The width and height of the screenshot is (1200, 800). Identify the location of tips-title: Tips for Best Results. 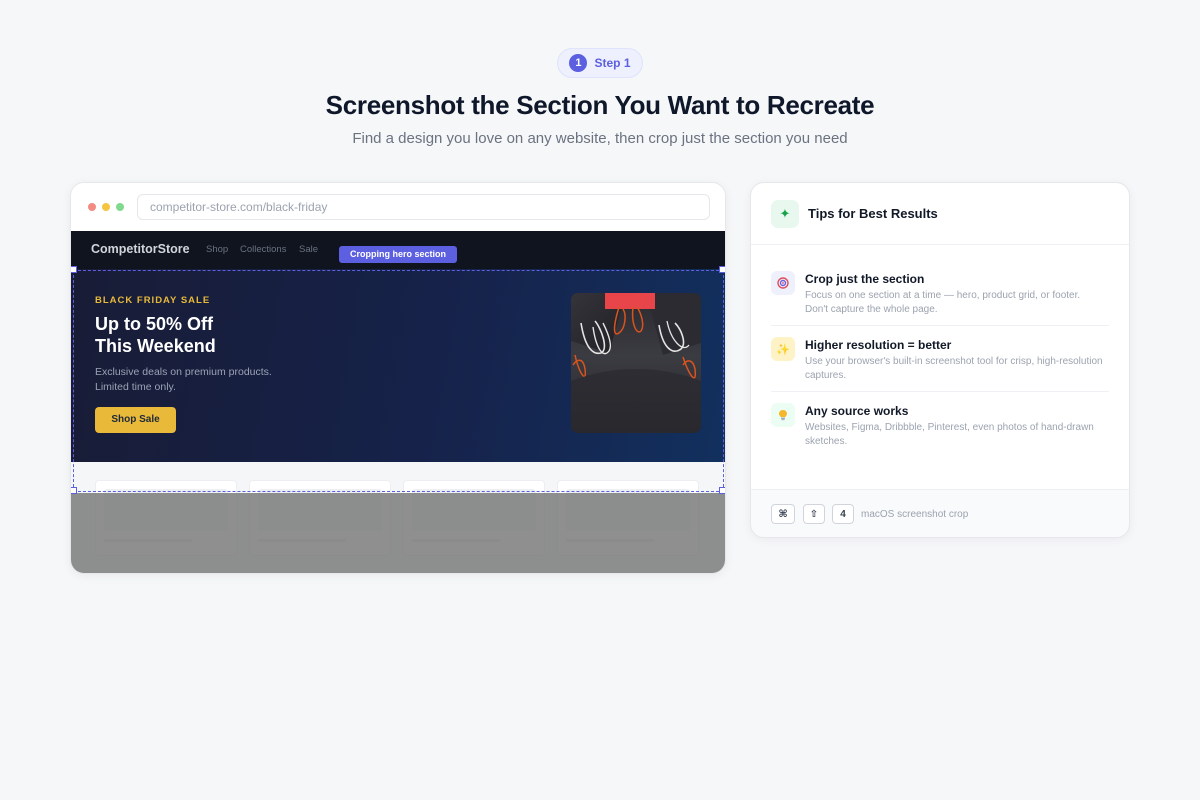
(873, 213).